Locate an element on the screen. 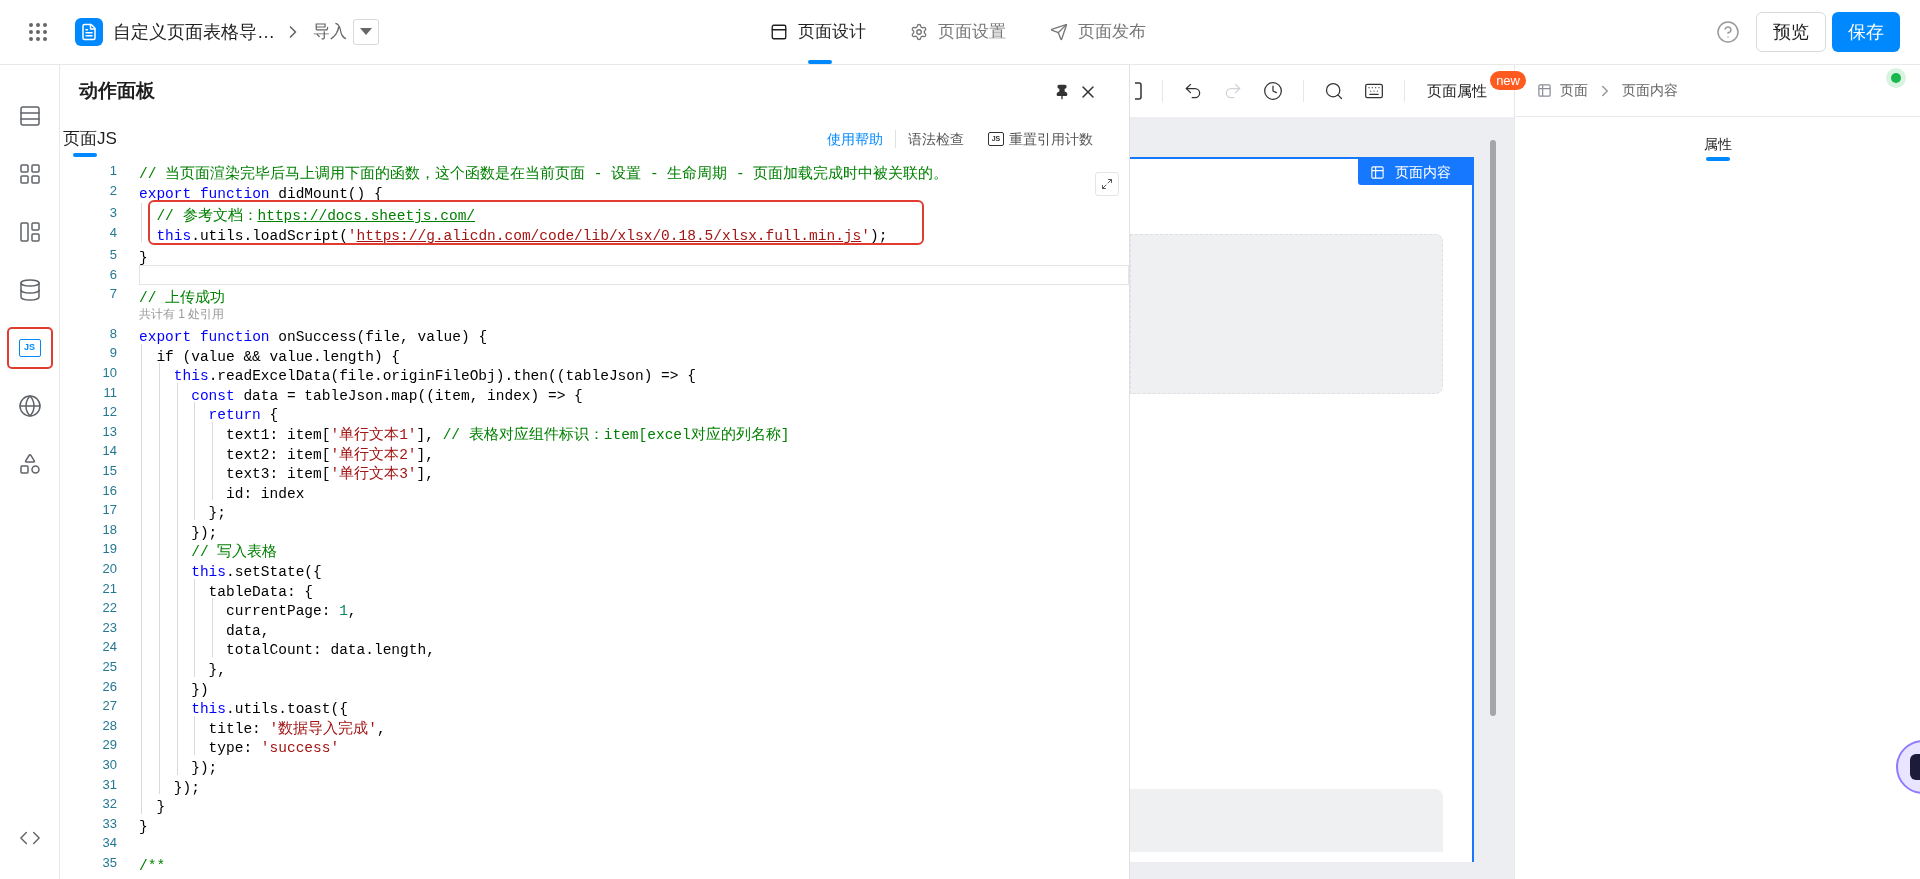 The image size is (1920, 879). line-number: 25 is located at coordinates (109, 666).